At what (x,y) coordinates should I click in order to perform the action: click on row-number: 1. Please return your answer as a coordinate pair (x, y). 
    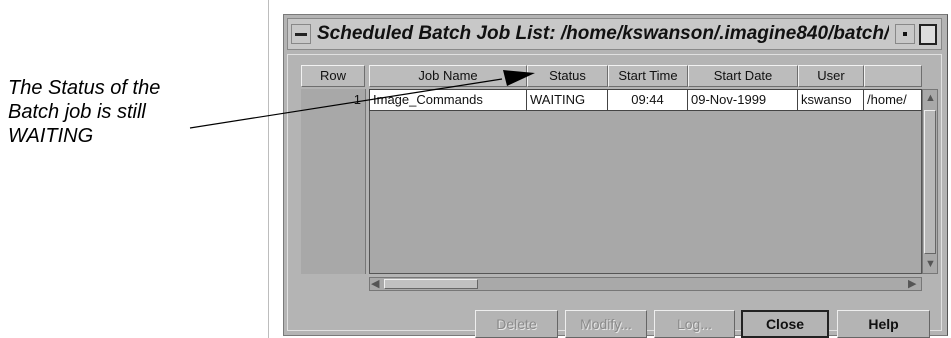
    Looking at the image, I should click on (333, 100).